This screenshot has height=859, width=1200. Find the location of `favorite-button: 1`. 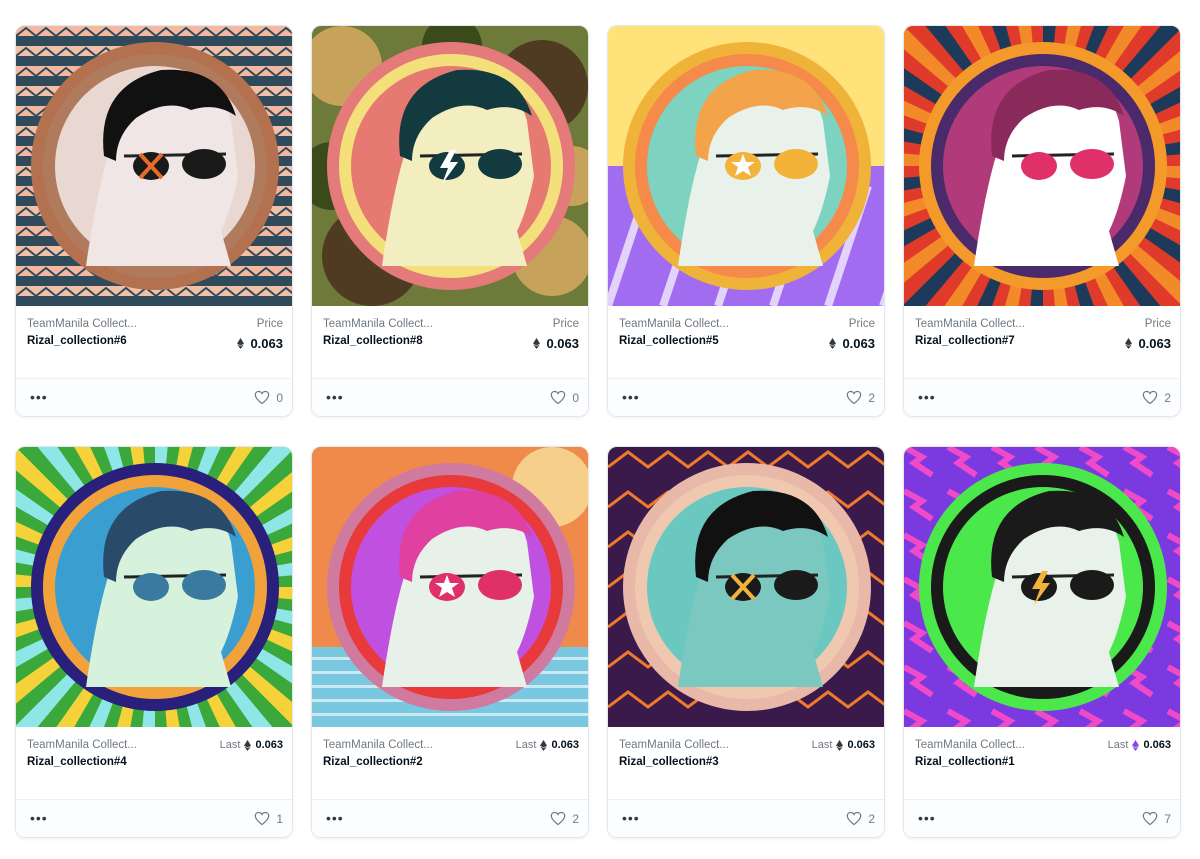

favorite-button: 1 is located at coordinates (268, 818).